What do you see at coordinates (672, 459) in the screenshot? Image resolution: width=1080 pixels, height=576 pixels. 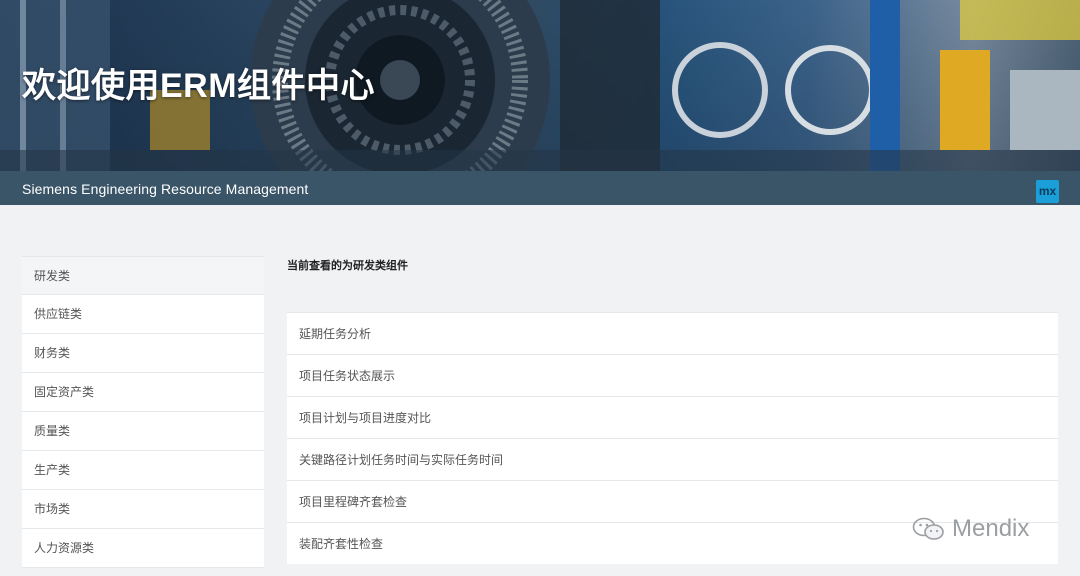 I see `component-item: 关键路径计划任务时间与实际任务时间` at bounding box center [672, 459].